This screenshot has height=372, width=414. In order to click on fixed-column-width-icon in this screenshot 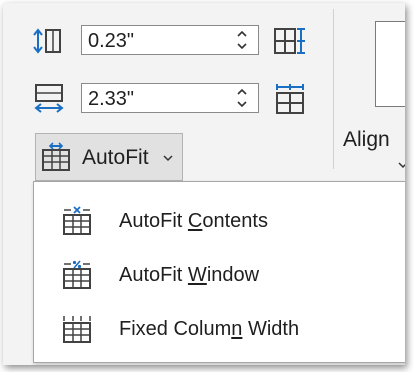, I will do `click(77, 329)`.